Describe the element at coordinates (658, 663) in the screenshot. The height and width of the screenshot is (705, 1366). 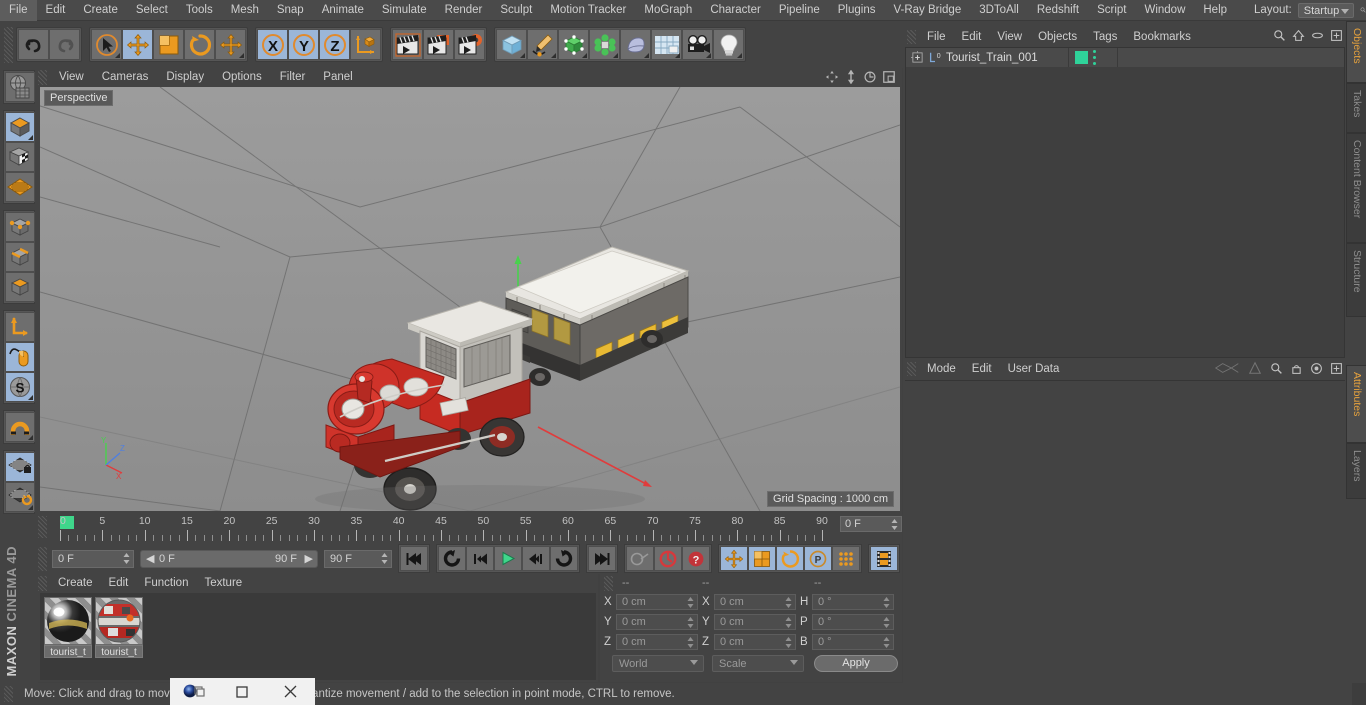
I see `coordinate-system-select: World` at that location.